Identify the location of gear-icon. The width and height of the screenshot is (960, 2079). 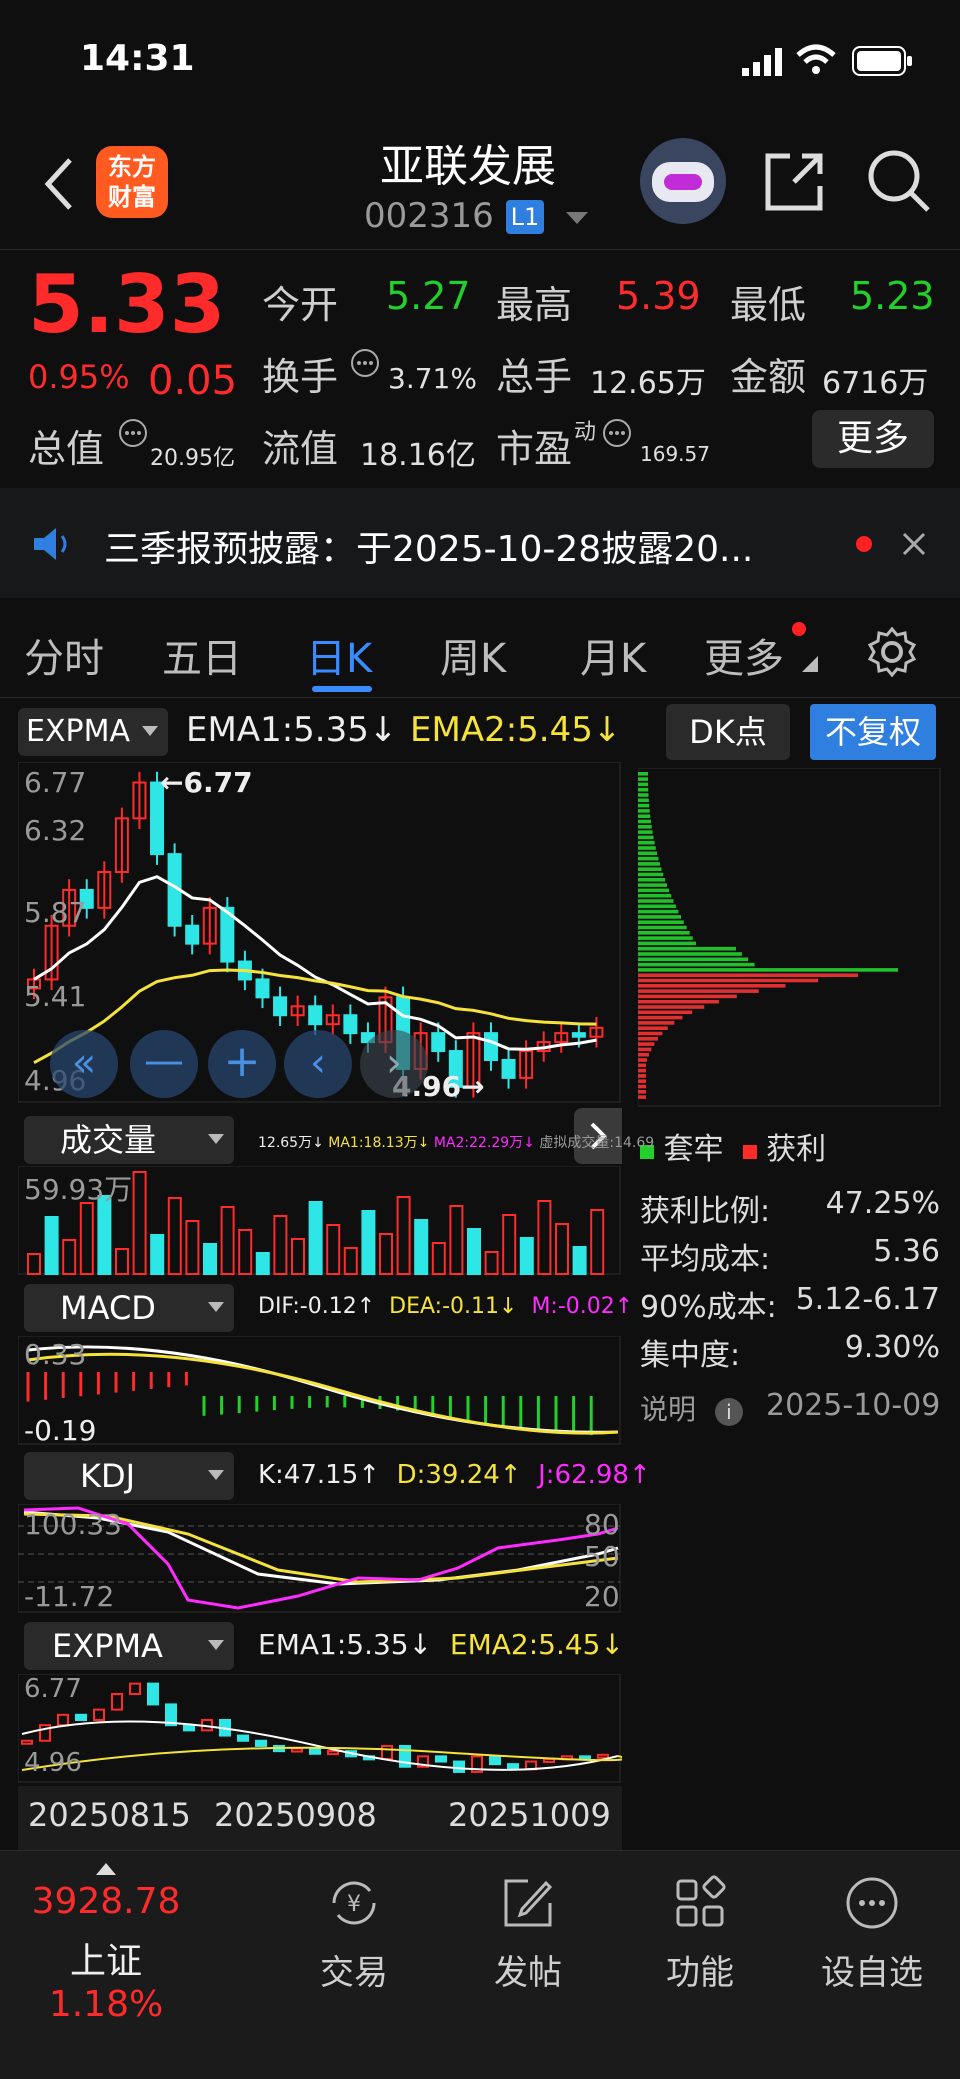
(892, 652).